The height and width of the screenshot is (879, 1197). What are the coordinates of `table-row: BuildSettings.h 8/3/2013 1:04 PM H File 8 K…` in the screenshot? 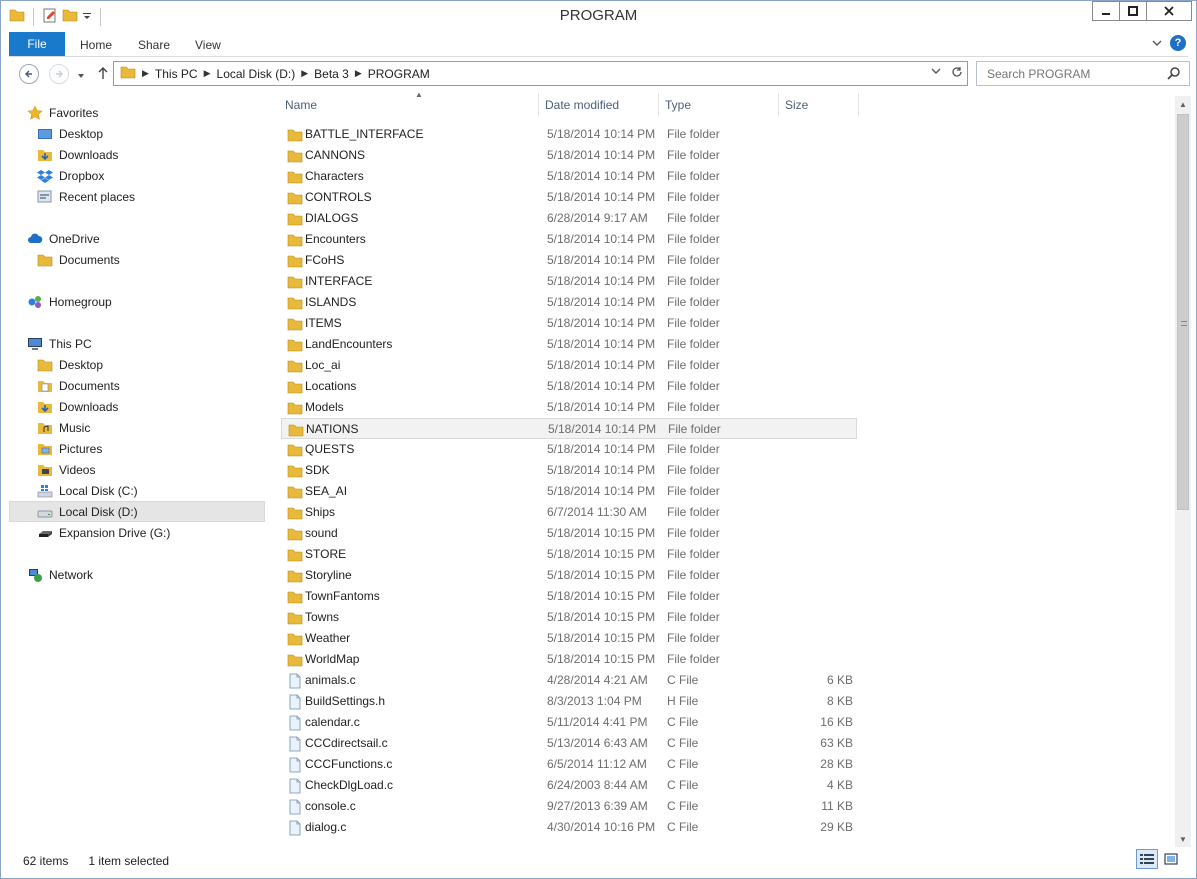 It's located at (569, 701).